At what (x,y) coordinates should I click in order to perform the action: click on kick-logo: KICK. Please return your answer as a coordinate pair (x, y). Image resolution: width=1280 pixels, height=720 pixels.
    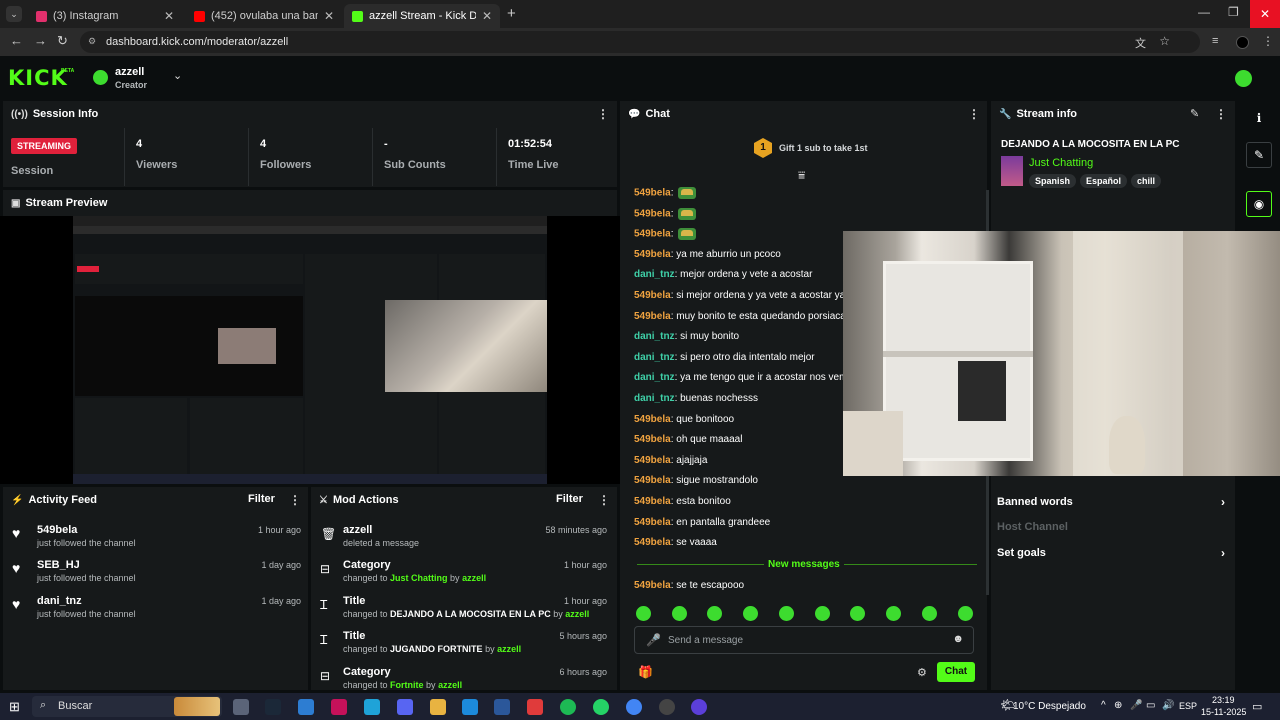
    Looking at the image, I should click on (38, 78).